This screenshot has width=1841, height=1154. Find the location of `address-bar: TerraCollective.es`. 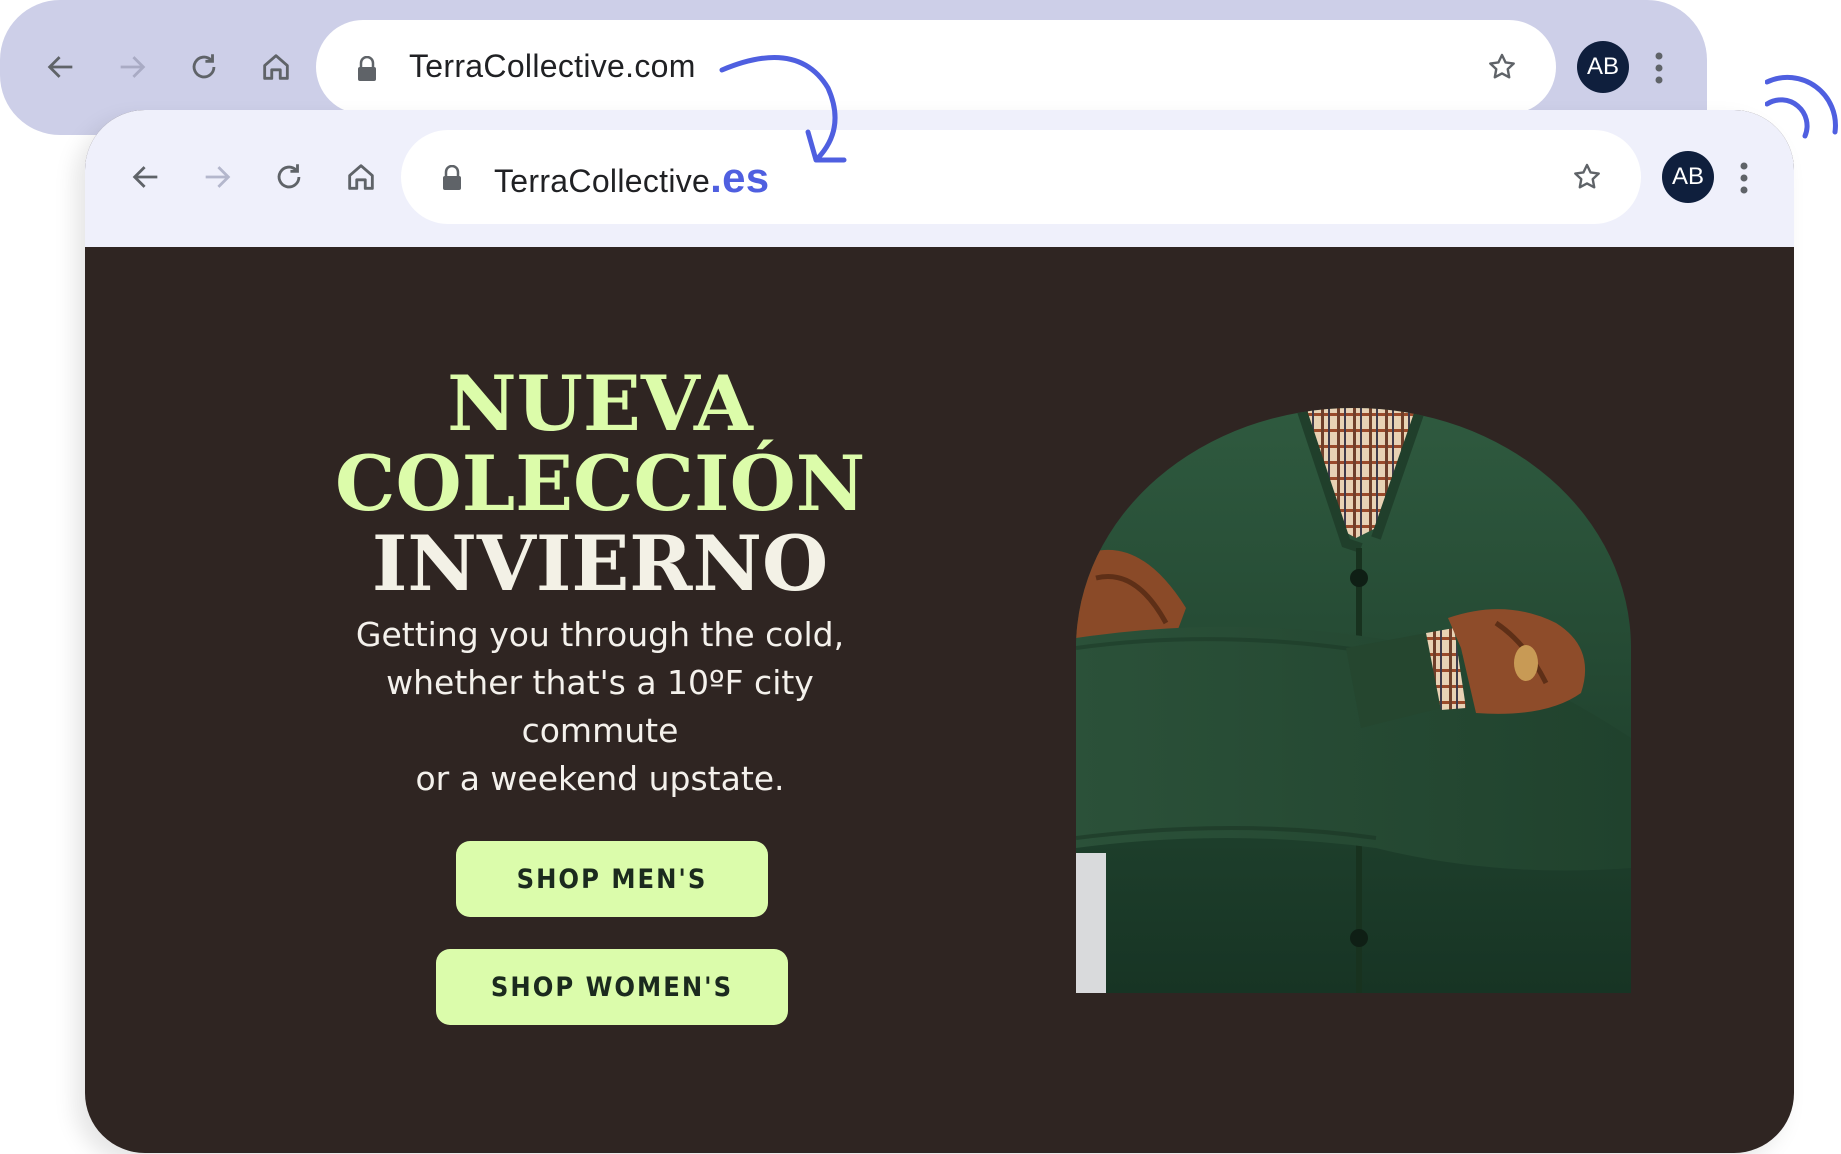

address-bar: TerraCollective.es is located at coordinates (1021, 177).